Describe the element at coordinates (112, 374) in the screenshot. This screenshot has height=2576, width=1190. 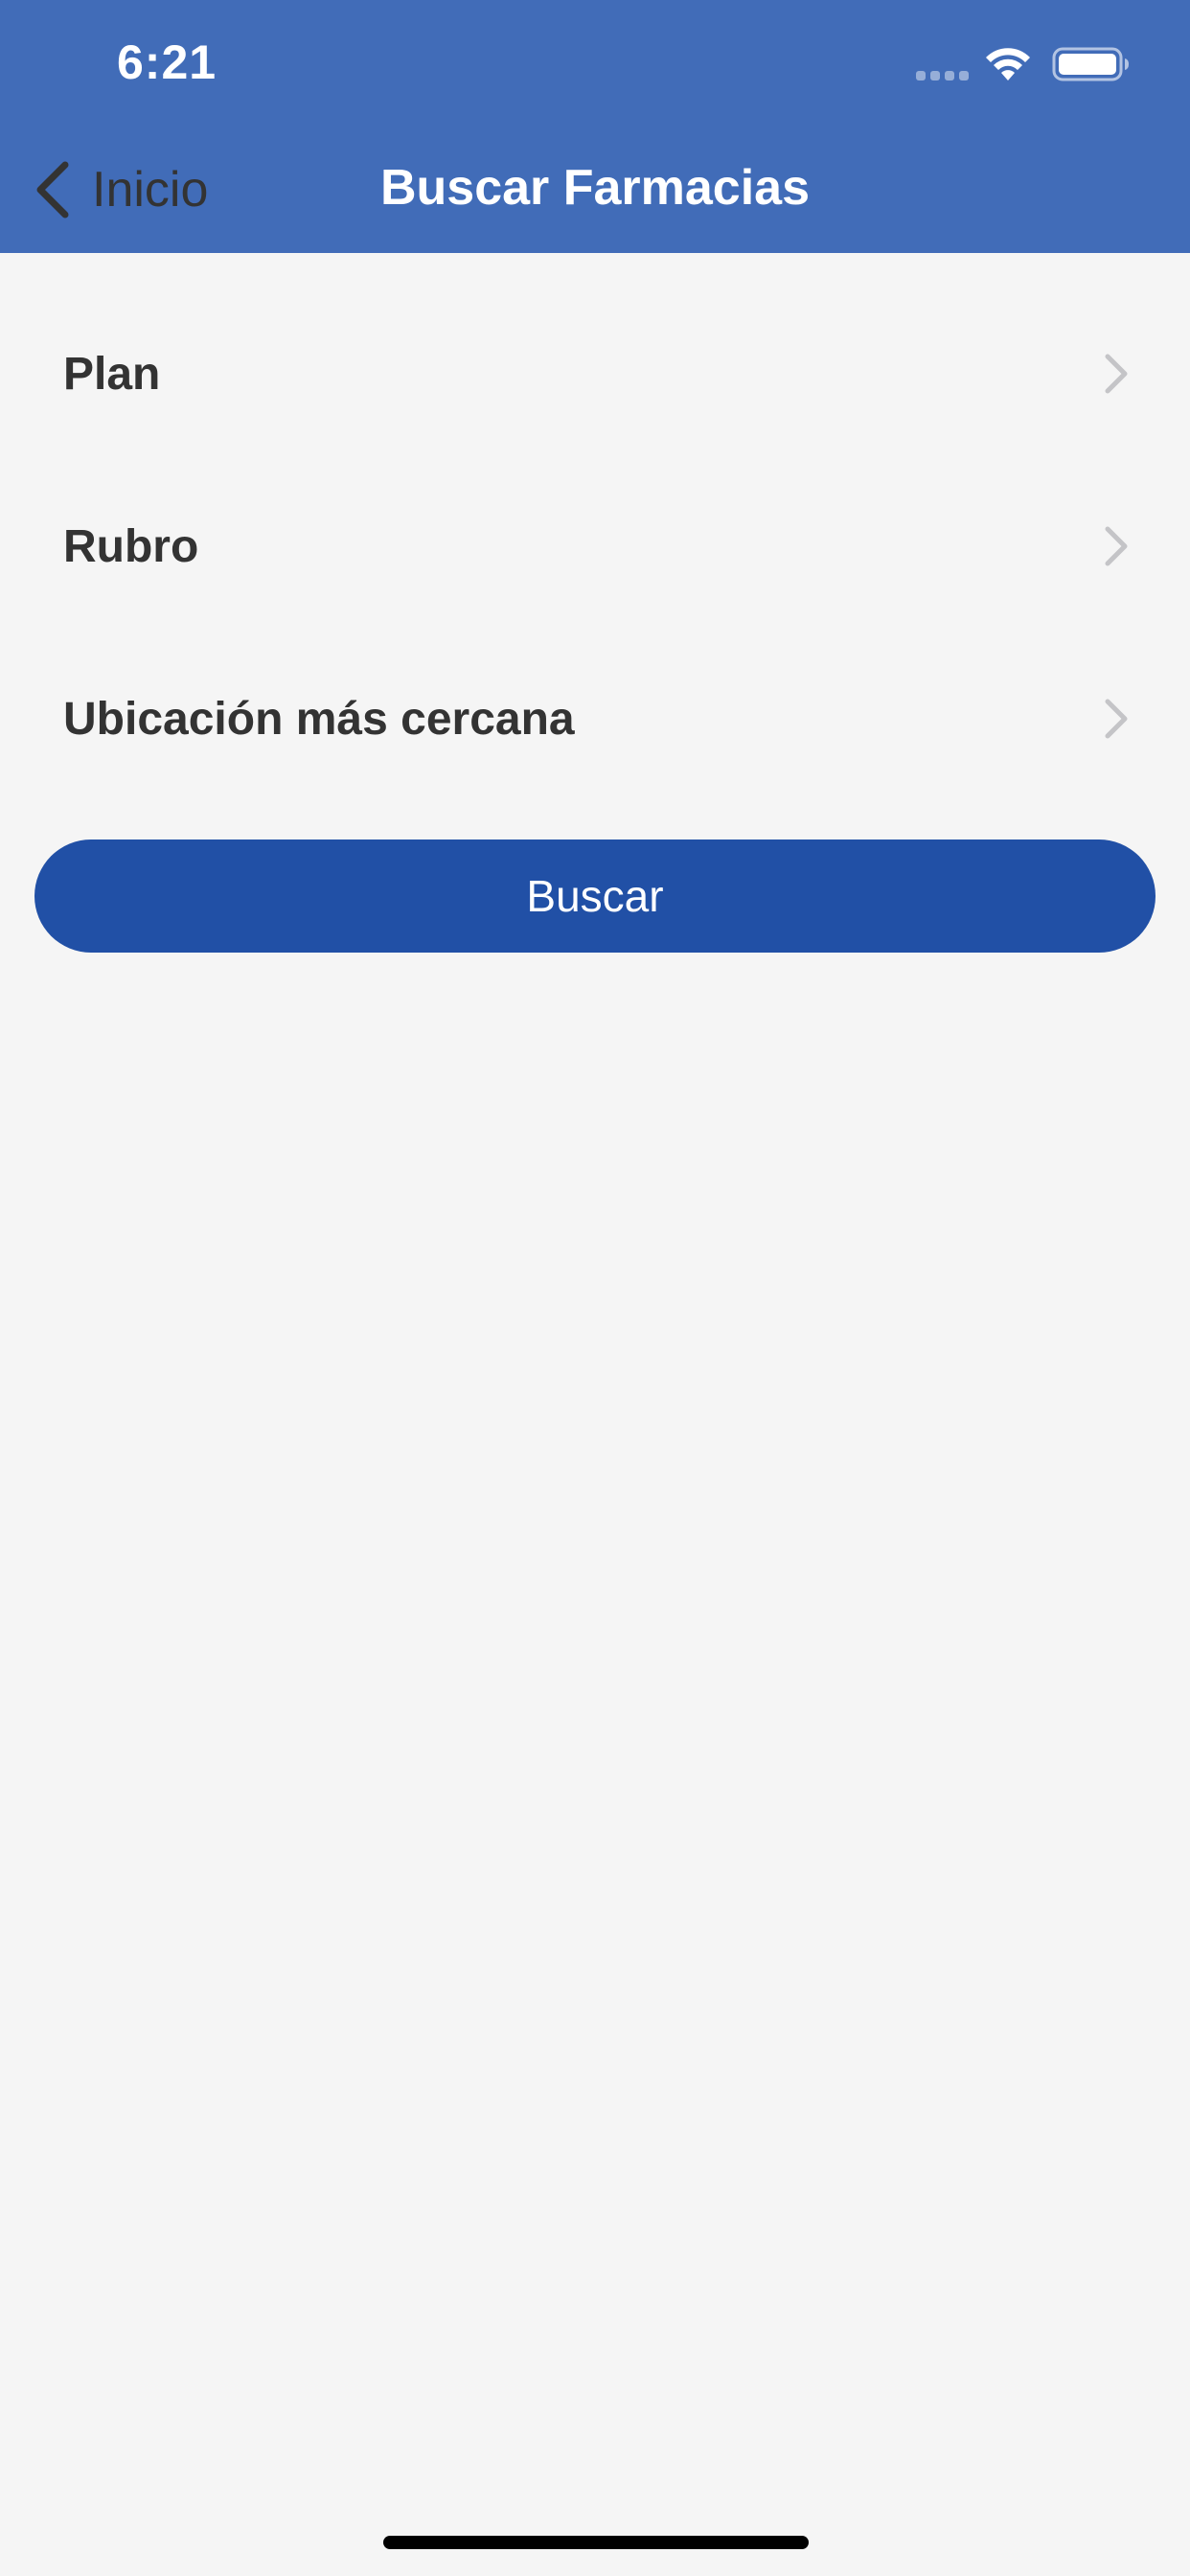
I see `list-item-label: Plan` at that location.